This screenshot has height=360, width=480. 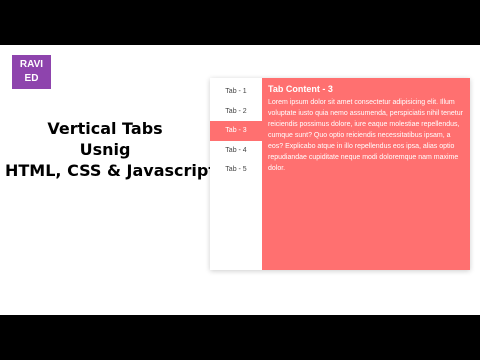 I want to click on tab-2: Tab - 2, so click(x=236, y=112).